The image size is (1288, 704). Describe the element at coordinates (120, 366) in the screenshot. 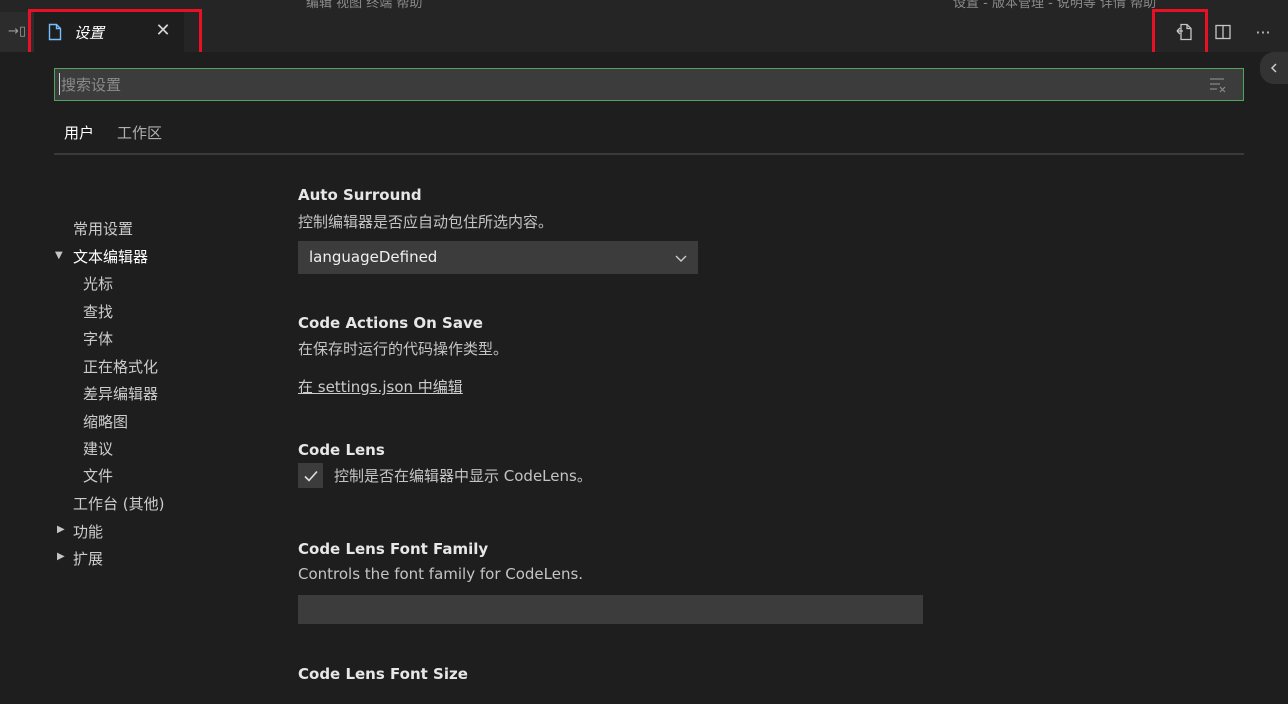

I see `toc-item-formatting: 正在格式化` at that location.